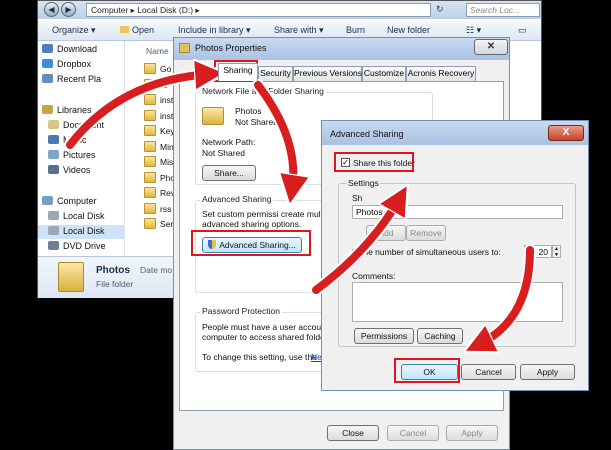  Describe the element at coordinates (506, 295) in the screenshot. I see `arrow-to-ok` at that location.